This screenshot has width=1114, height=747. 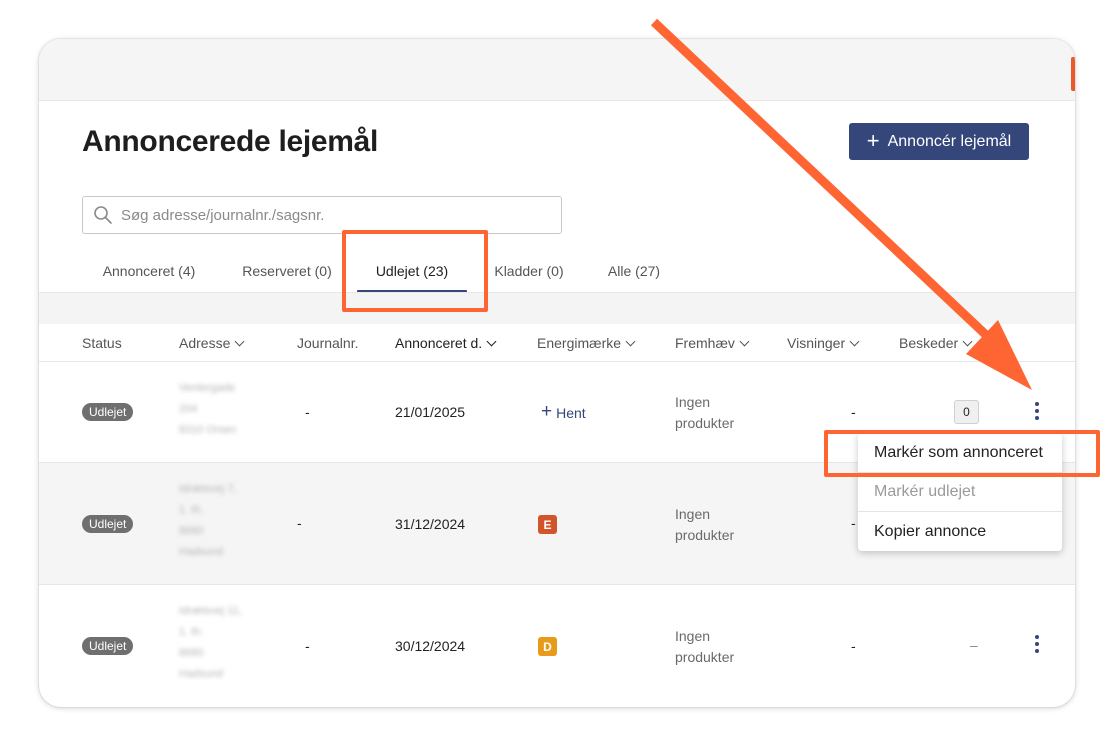 What do you see at coordinates (1073, 74) in the screenshot?
I see `top-bar-accent` at bounding box center [1073, 74].